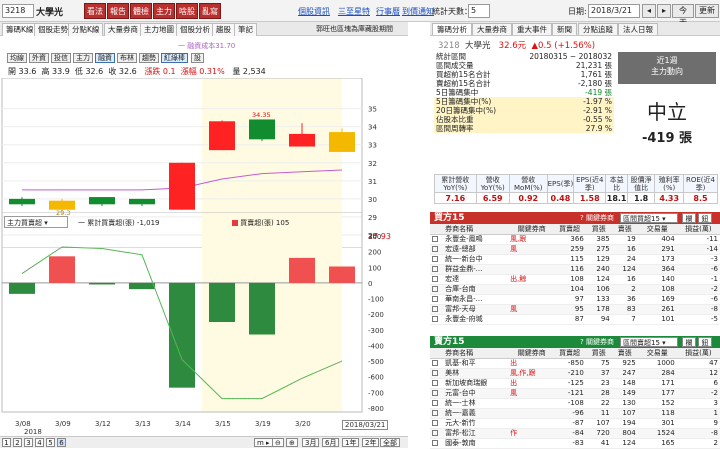 Image resolution: width=720 pixels, height=449 pixels. What do you see at coordinates (575, 383) in the screenshot?
I see `table-row: 新加坡商瑞銀出 -125 23 148 171 6` at bounding box center [575, 383].